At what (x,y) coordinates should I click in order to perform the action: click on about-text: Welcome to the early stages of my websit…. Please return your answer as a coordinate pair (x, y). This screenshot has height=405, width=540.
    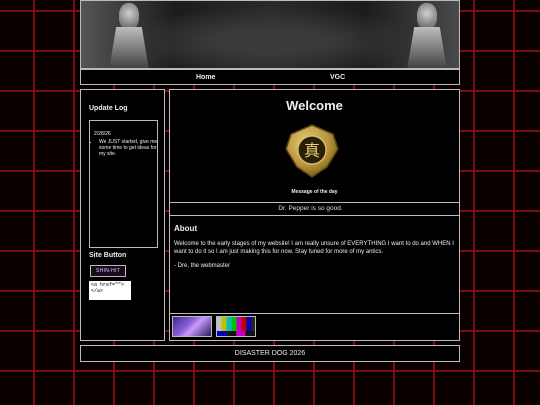
    Looking at the image, I should click on (315, 259).